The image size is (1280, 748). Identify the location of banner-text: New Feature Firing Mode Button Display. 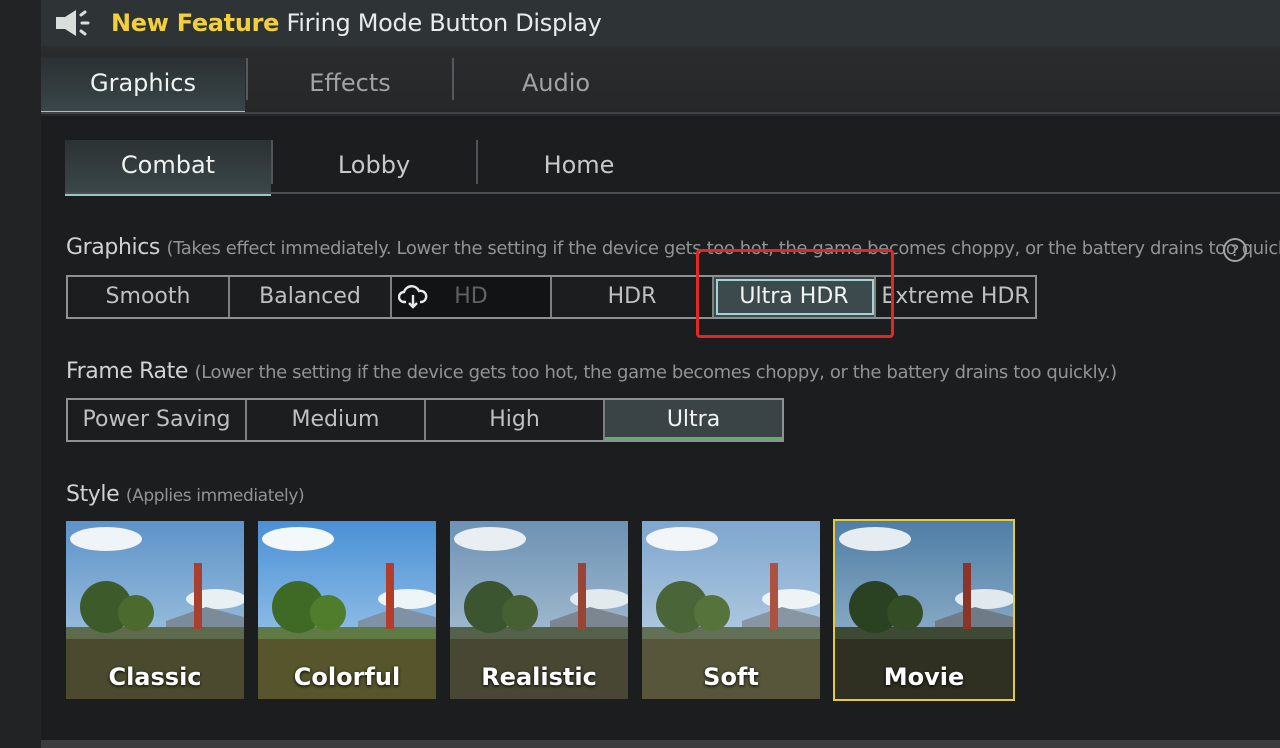
(356, 23).